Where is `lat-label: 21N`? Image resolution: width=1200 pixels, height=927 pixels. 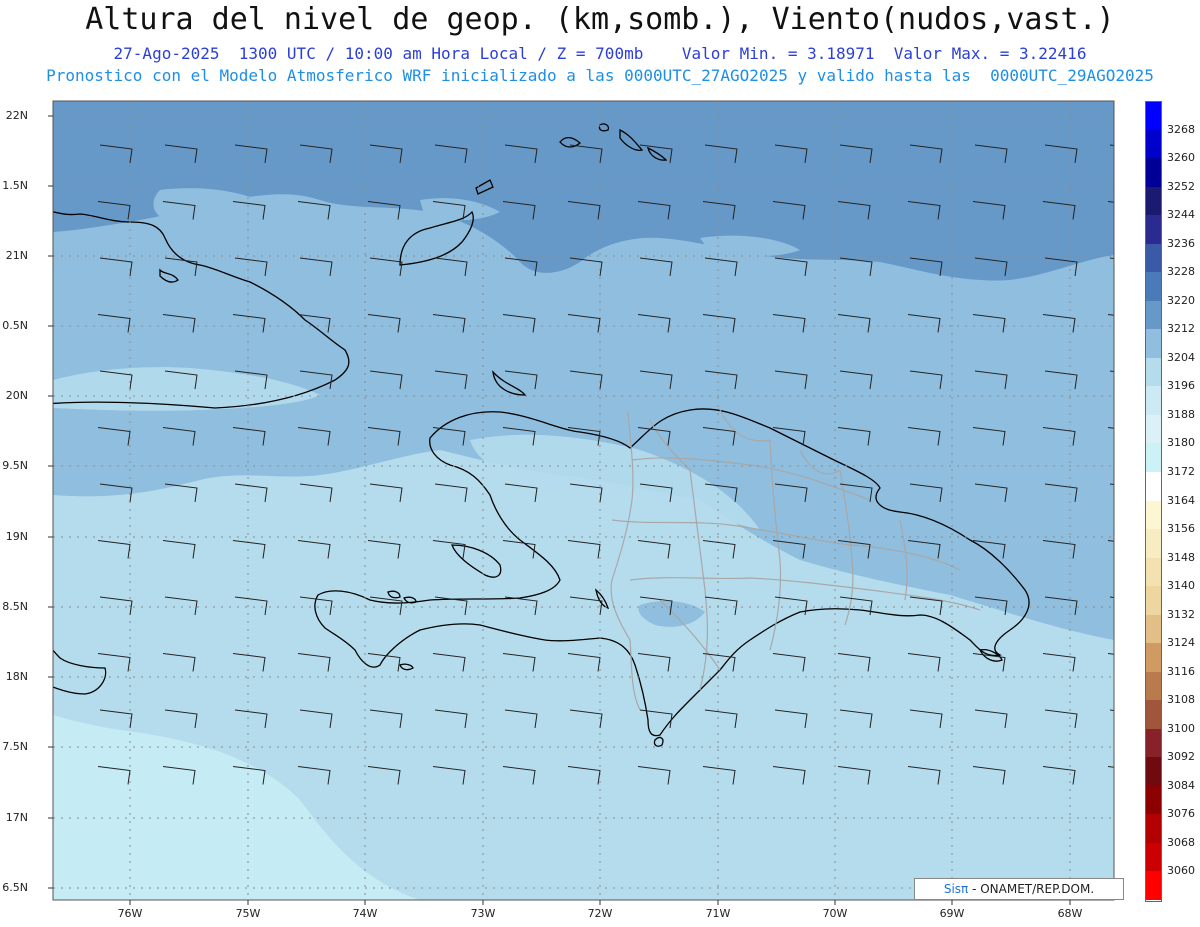 lat-label: 21N is located at coordinates (16, 255).